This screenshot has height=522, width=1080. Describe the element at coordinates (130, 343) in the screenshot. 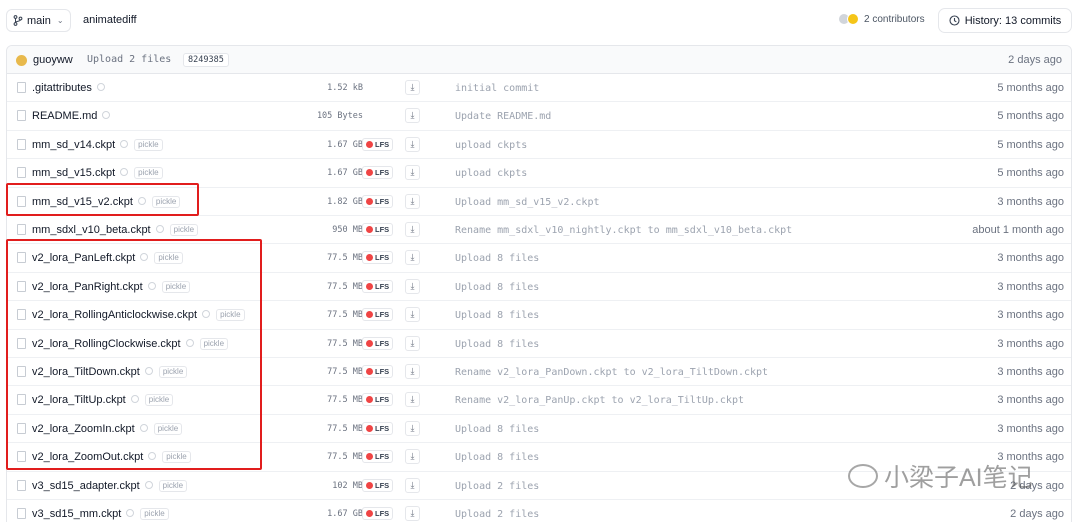

I see `file-name-link: v2_lora_RollingClockwise.ckpt pickle` at that location.